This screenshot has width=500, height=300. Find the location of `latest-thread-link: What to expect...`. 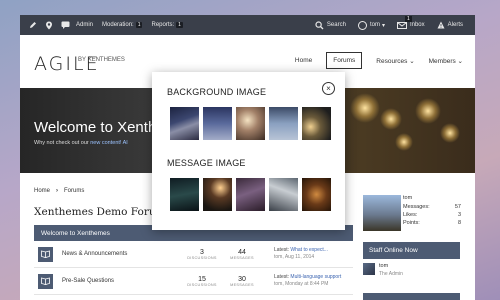

latest-thread-link: What to expect... is located at coordinates (309, 250).